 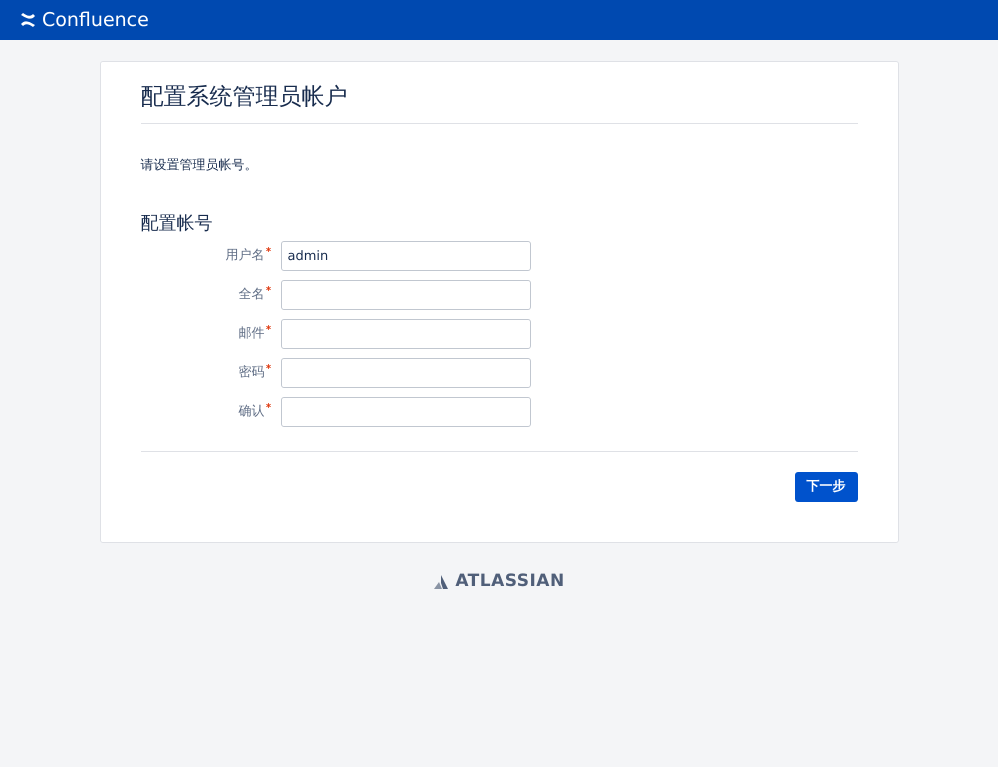 What do you see at coordinates (405, 256) in the screenshot?
I see `text-field: admin` at bounding box center [405, 256].